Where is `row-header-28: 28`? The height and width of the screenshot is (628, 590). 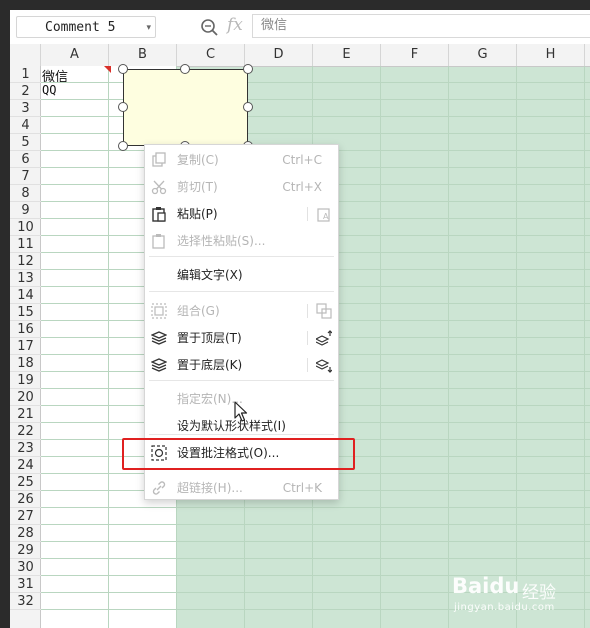
row-header-28: 28 is located at coordinates (25, 533).